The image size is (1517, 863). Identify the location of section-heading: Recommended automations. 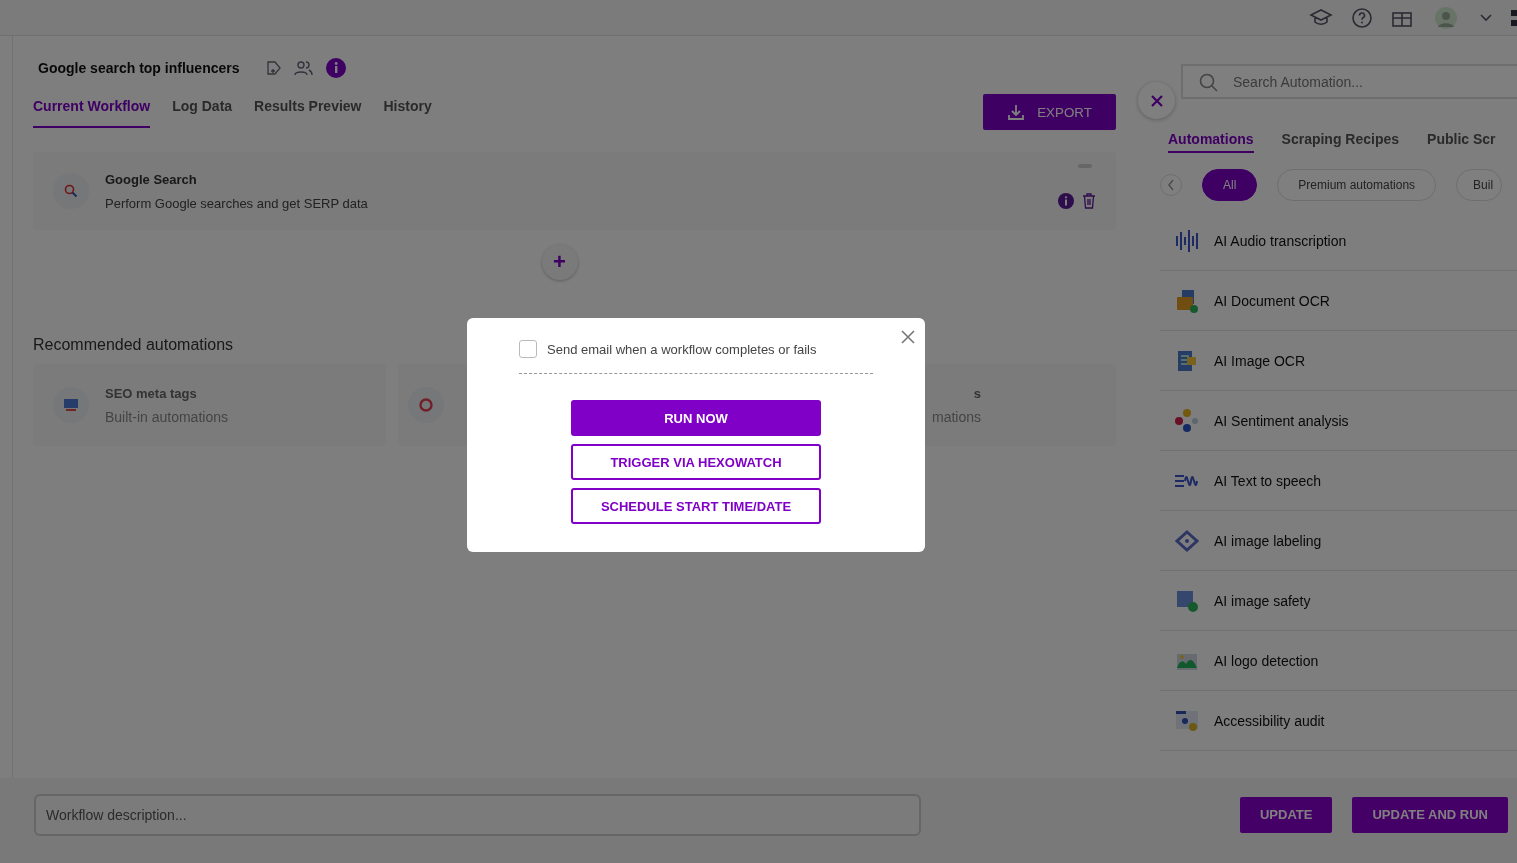
(133, 345).